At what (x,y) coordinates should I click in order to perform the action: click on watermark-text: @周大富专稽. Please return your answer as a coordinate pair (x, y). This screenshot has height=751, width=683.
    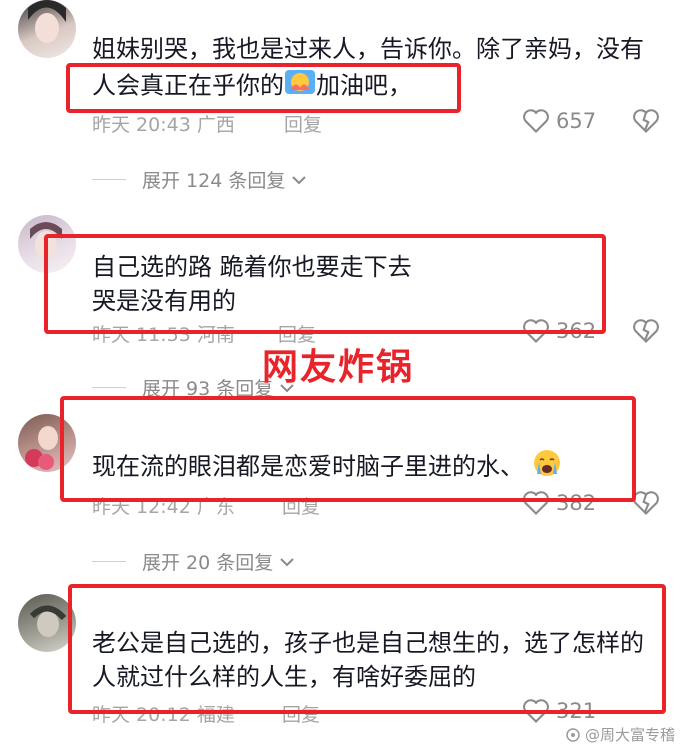
    Looking at the image, I should click on (629, 735).